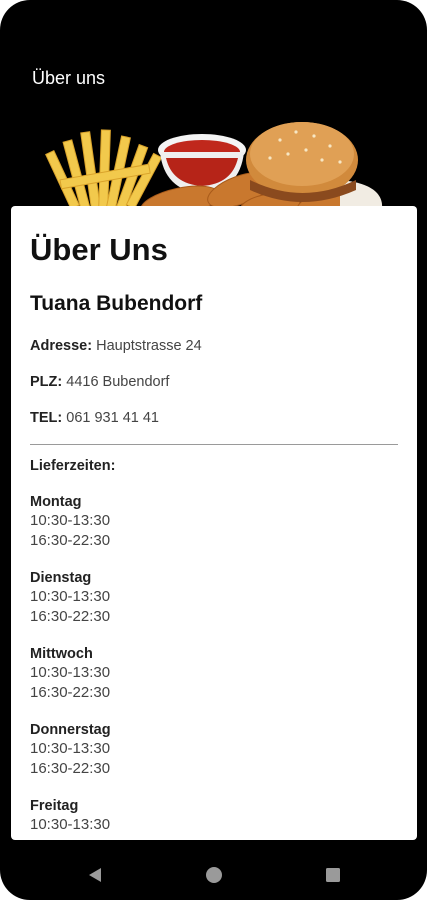  I want to click on day-name: Montag, so click(56, 502).